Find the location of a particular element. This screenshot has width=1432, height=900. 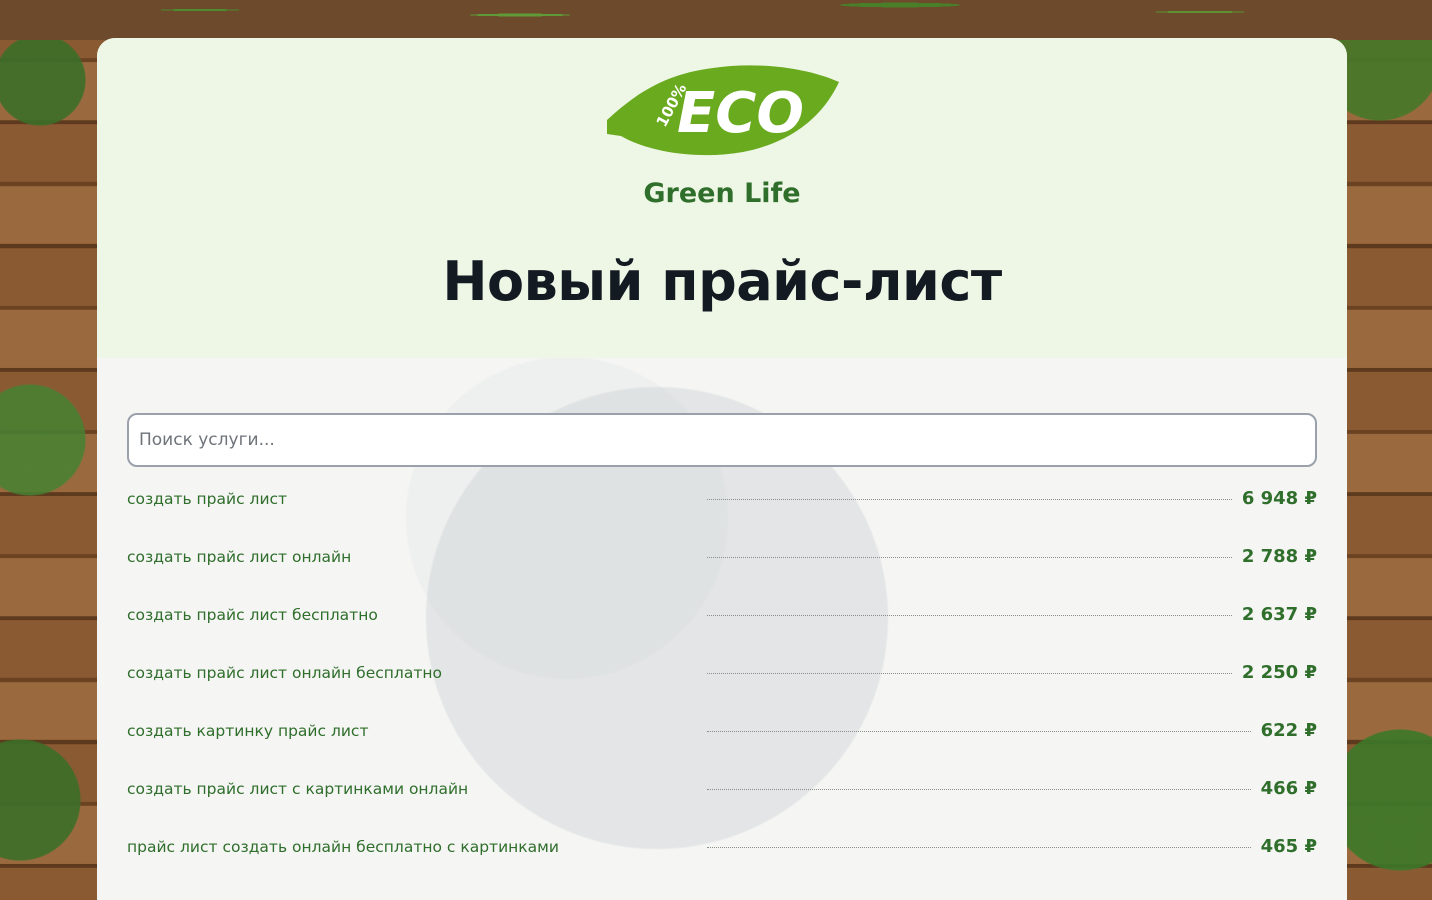

service-price: 2 637 ₽ is located at coordinates (1279, 614).